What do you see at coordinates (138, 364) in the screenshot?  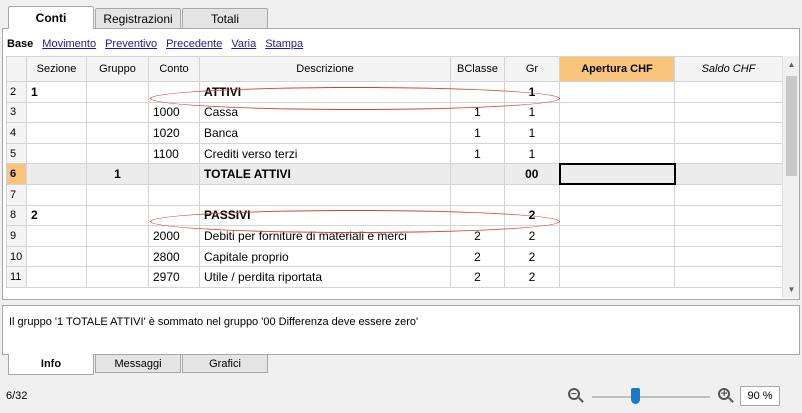 I see `tab-messaggi: Messaggi` at bounding box center [138, 364].